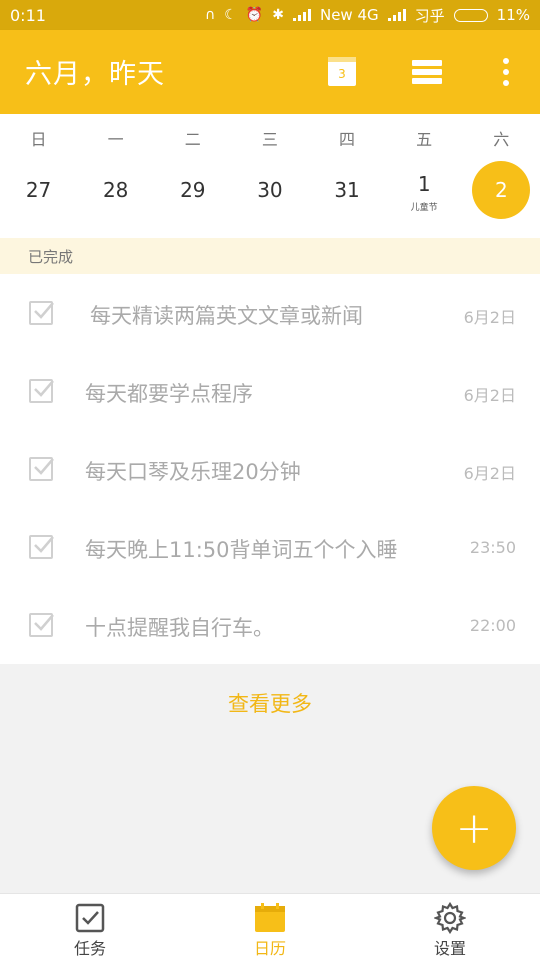 The width and height of the screenshot is (540, 960). Describe the element at coordinates (90, 918) in the screenshot. I see `checkbox-icon` at that location.